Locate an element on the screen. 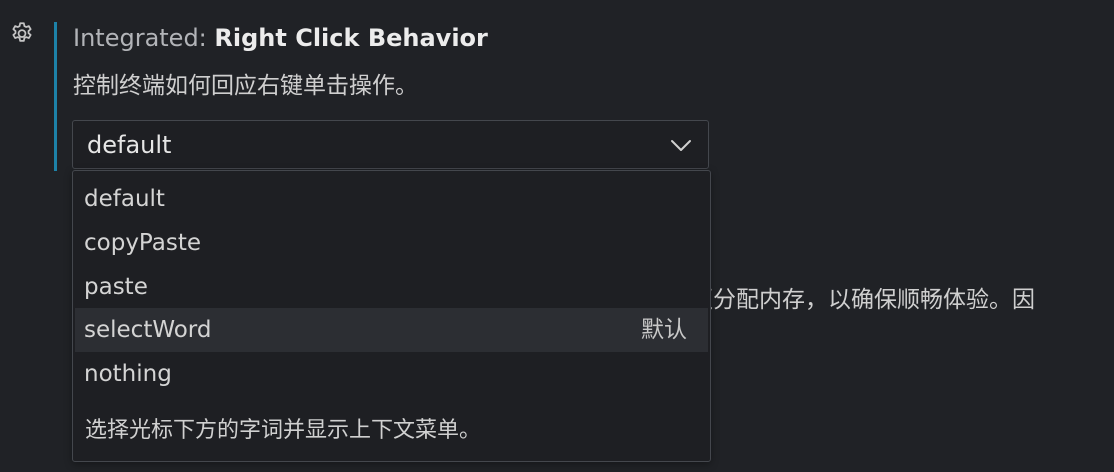 The height and width of the screenshot is (472, 1114). chevron-down-icon is located at coordinates (681, 145).